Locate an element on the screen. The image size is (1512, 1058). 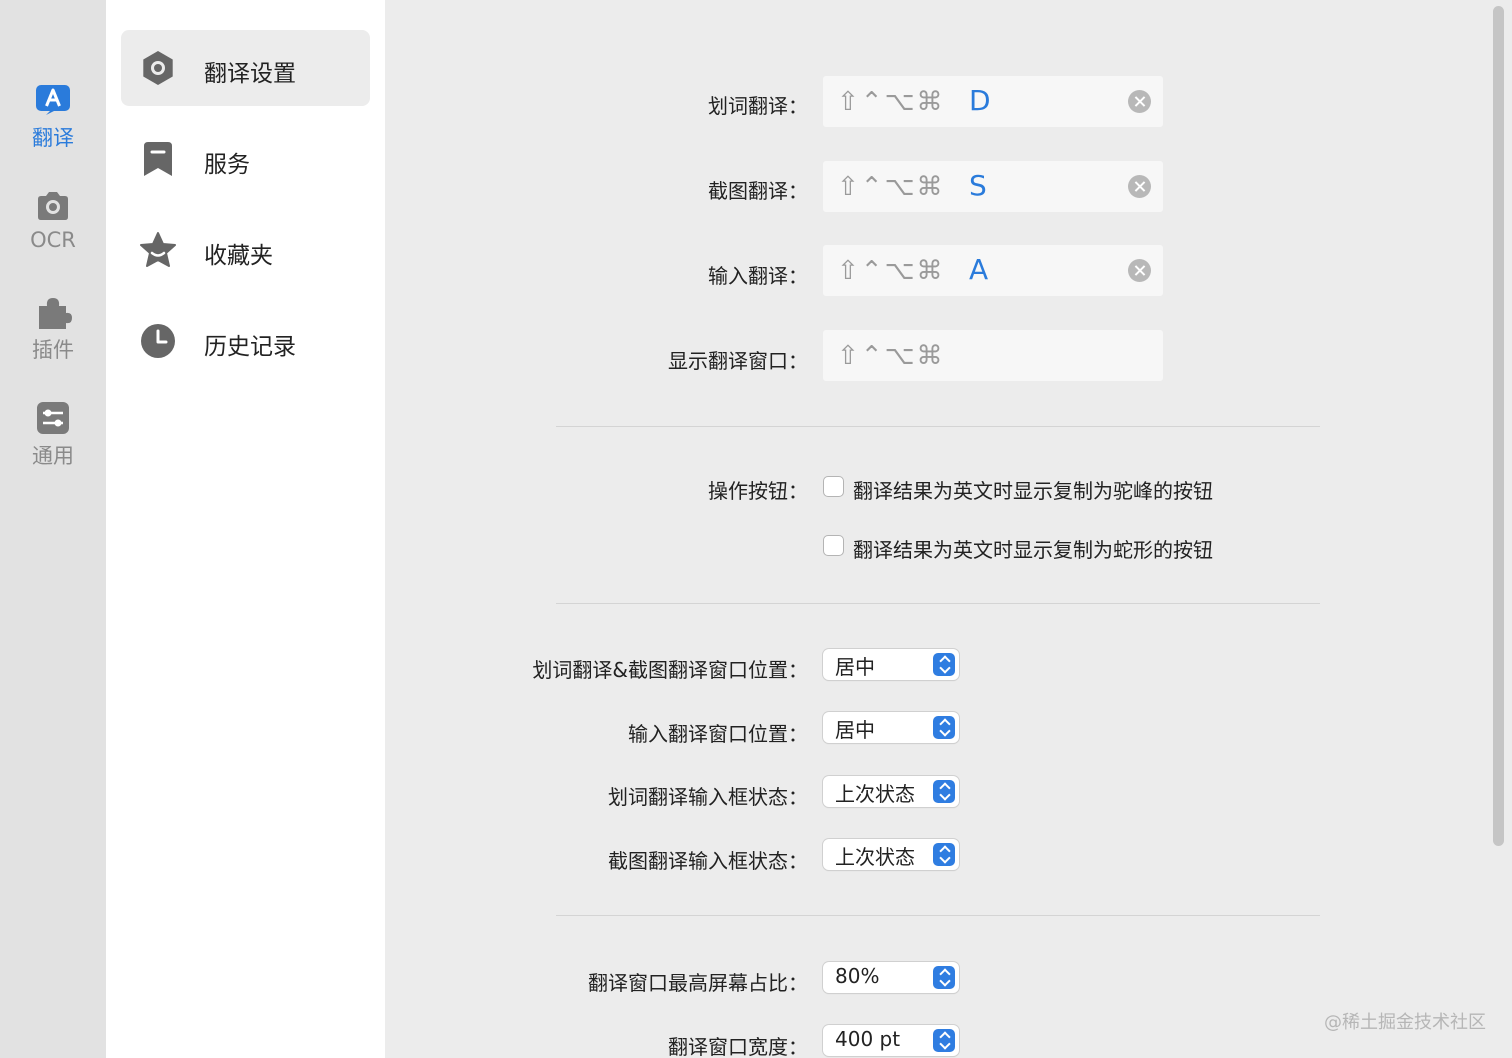
popup-label: 翻译窗口宽度： is located at coordinates (738, 1046).